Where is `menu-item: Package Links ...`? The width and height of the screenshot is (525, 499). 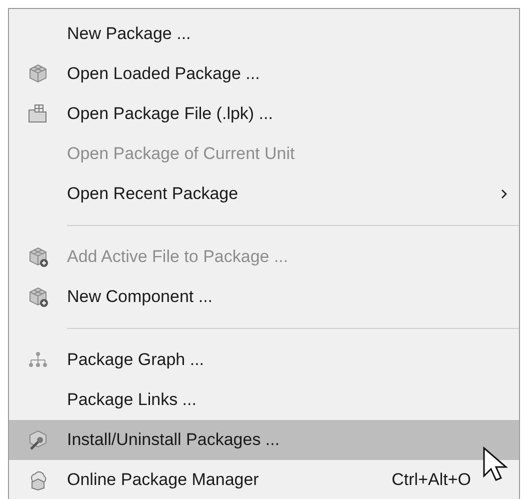
menu-item: Package Links ... is located at coordinates (264, 400).